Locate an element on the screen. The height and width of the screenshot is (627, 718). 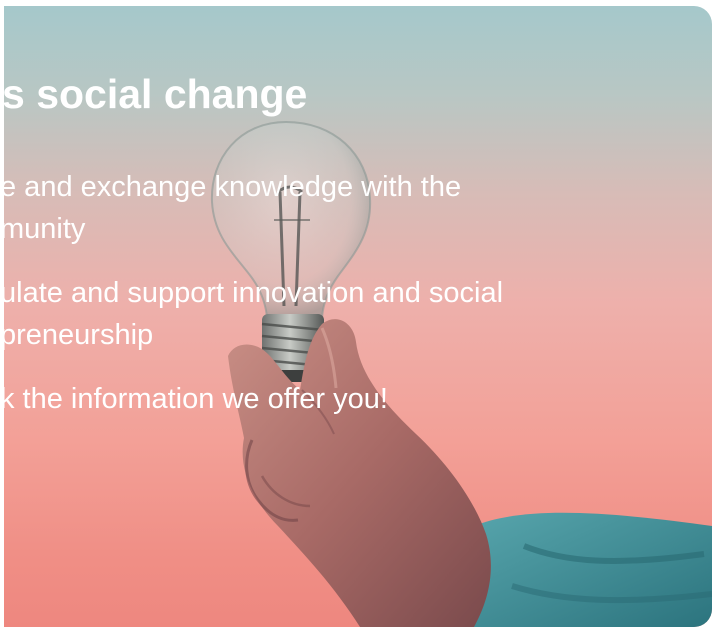
benefit-item: k the information we offer you! is located at coordinates (284, 399).